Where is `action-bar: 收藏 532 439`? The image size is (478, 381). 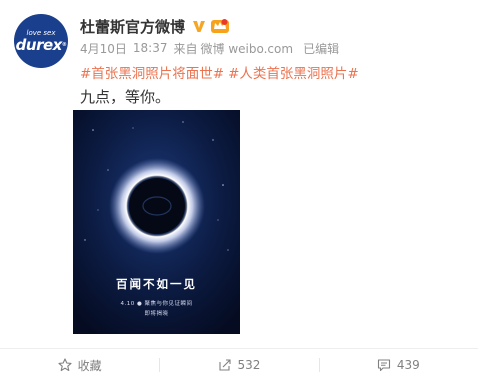
action-bar: 收藏 532 439 is located at coordinates (239, 365).